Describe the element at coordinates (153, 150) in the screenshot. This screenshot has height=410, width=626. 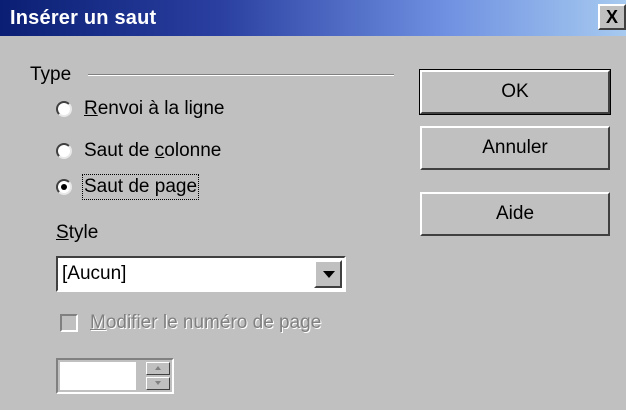
I see `radio-label: Saut de colonne` at that location.